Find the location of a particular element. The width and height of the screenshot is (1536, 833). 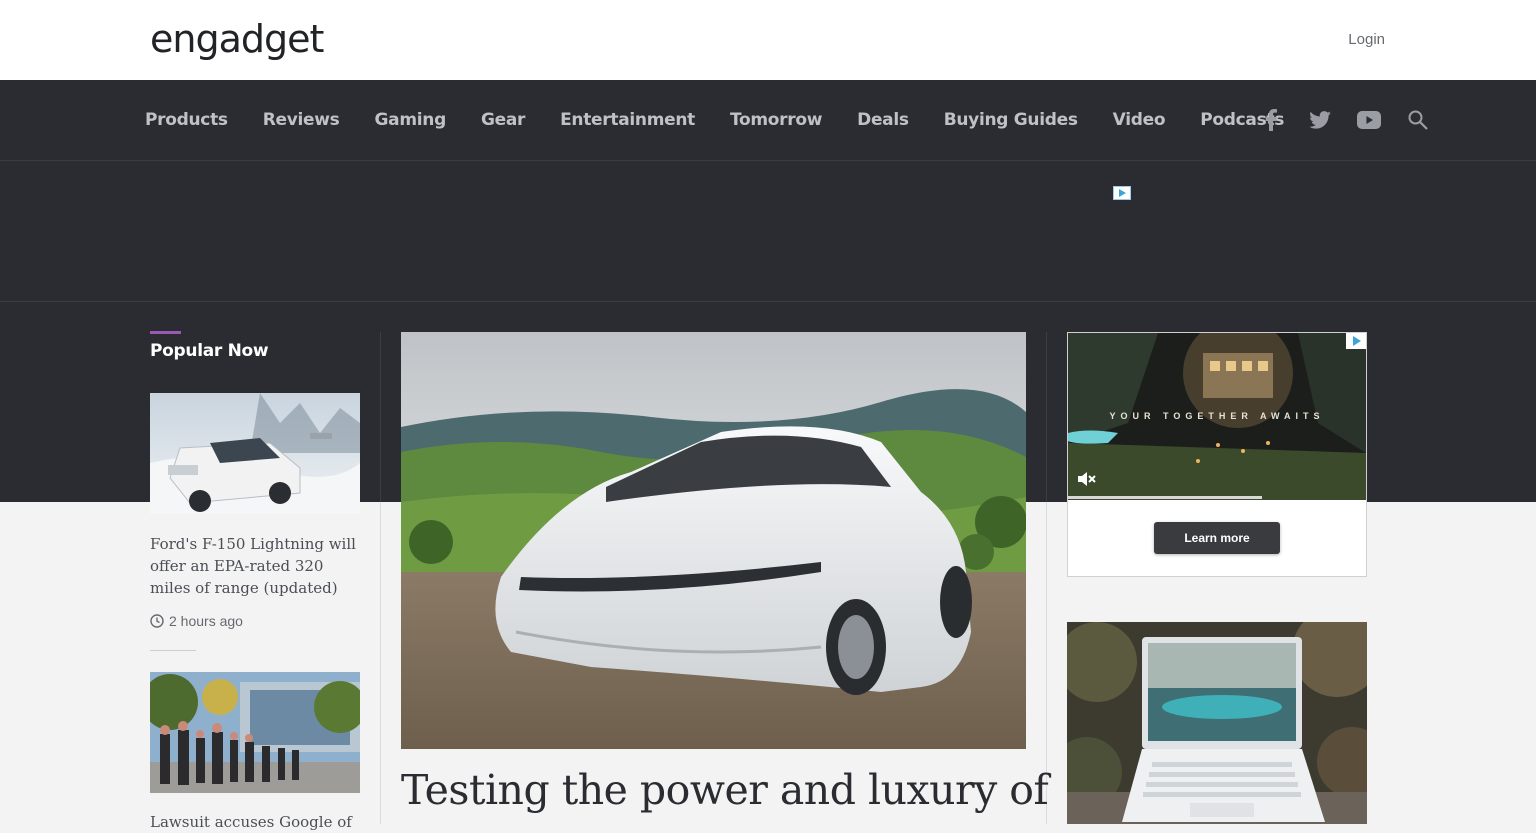

video-ad: YOUR TOGETHER AWAITS Learn more is located at coordinates (1217, 454).